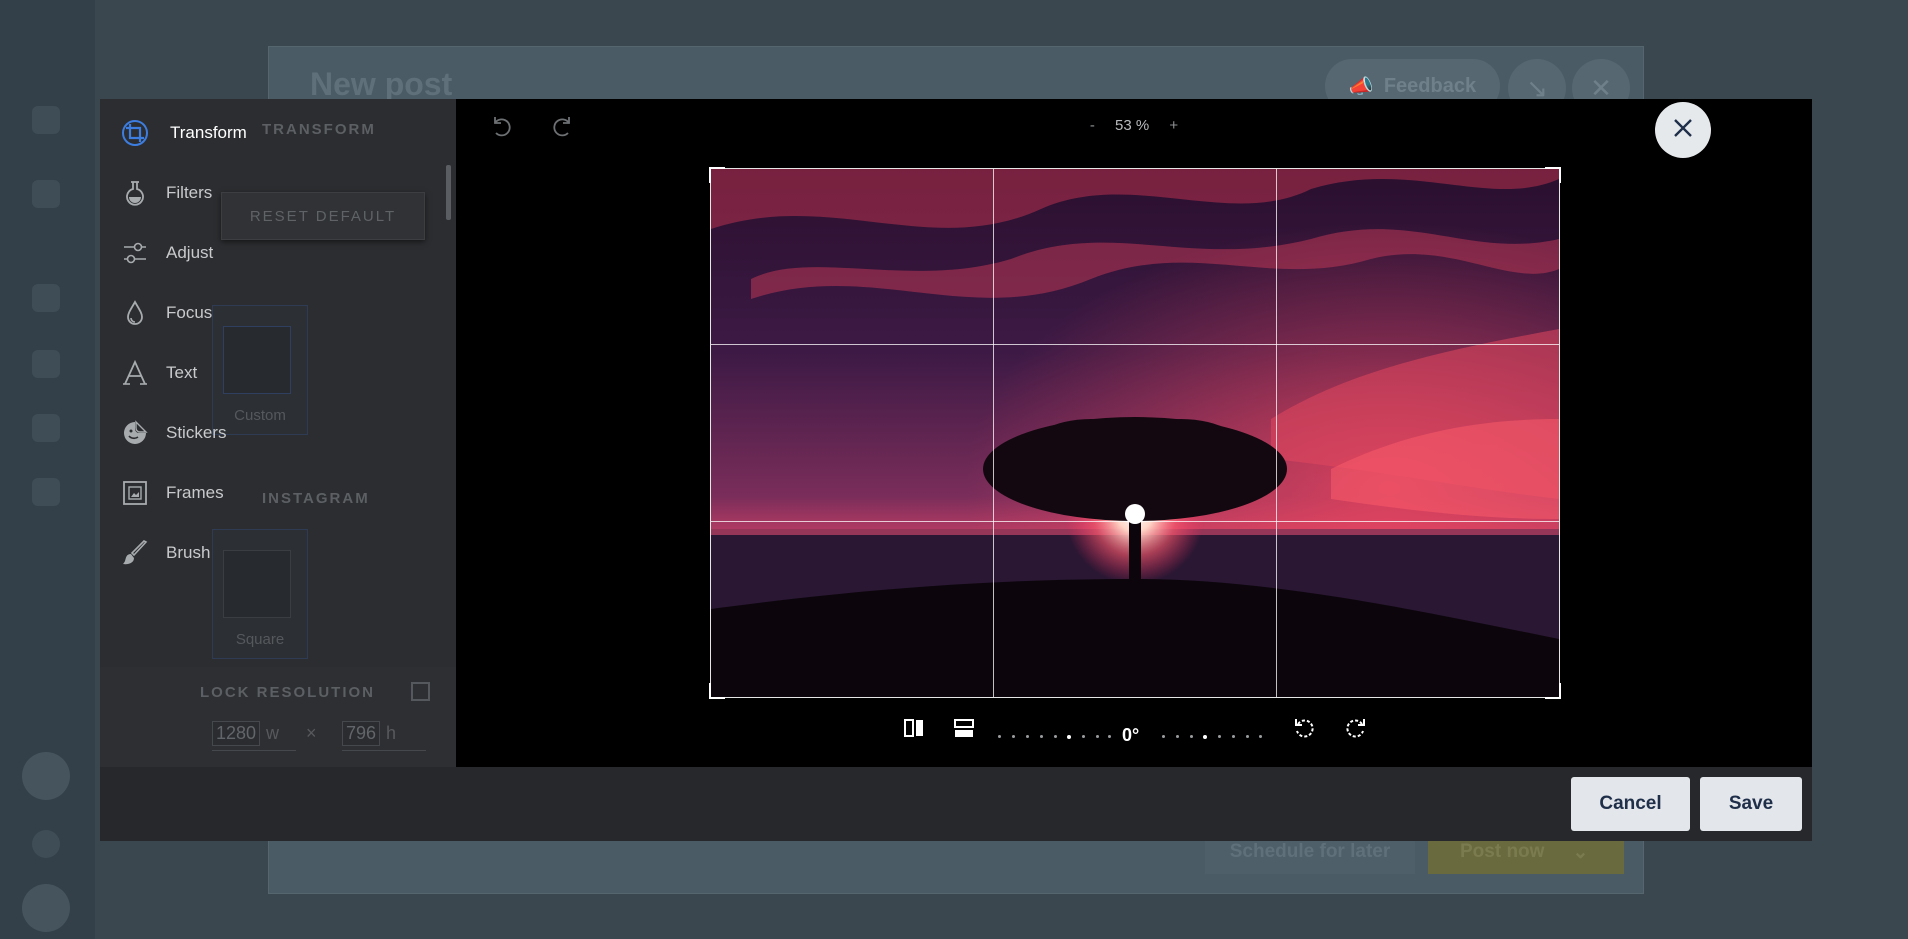 The width and height of the screenshot is (1908, 939). I want to click on rotation-angle-value: 0°, so click(1131, 735).